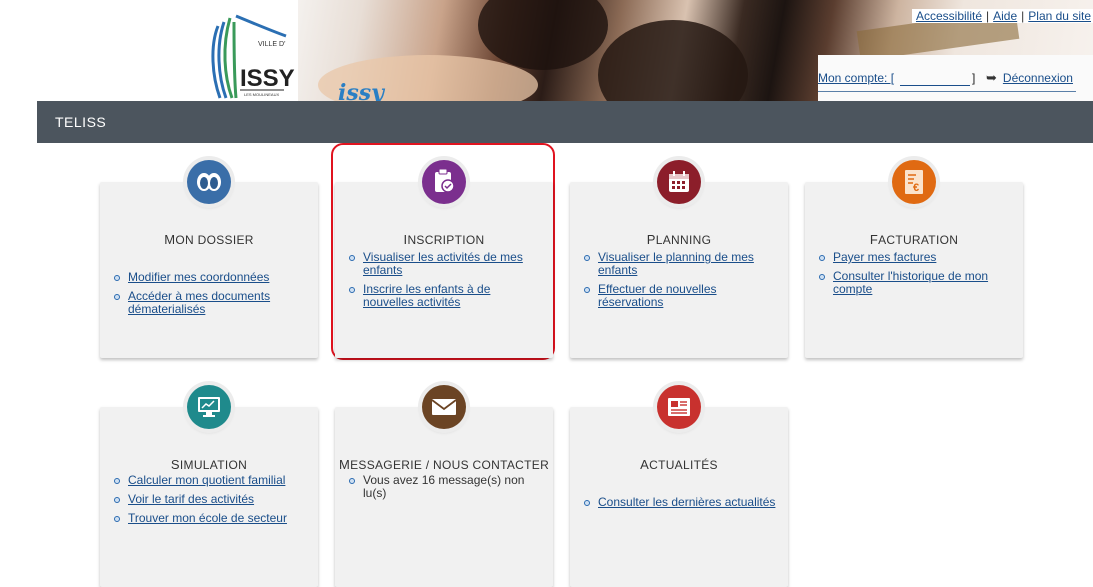 Image resolution: width=1093 pixels, height=587 pixels. I want to click on calendar-icon, so click(679, 182).